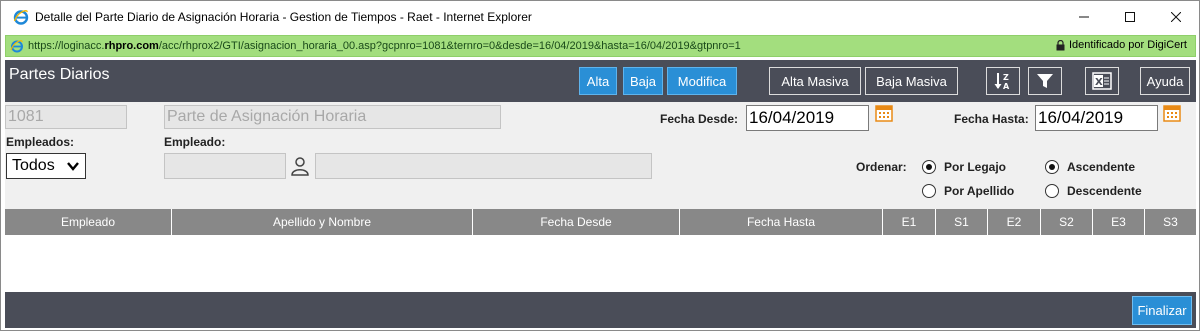 This screenshot has height=331, width=1200. What do you see at coordinates (1127, 45) in the screenshot?
I see `security-label: Identificado por DigiCert` at bounding box center [1127, 45].